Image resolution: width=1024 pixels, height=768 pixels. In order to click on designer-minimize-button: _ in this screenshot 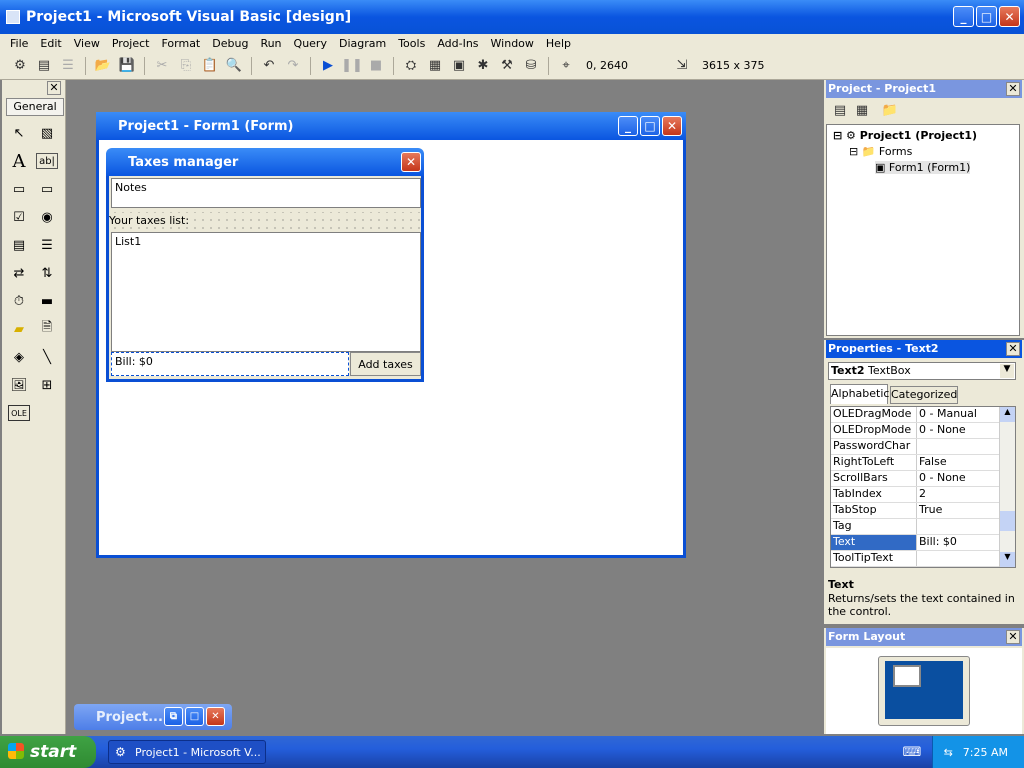, I will do `click(628, 126)`.